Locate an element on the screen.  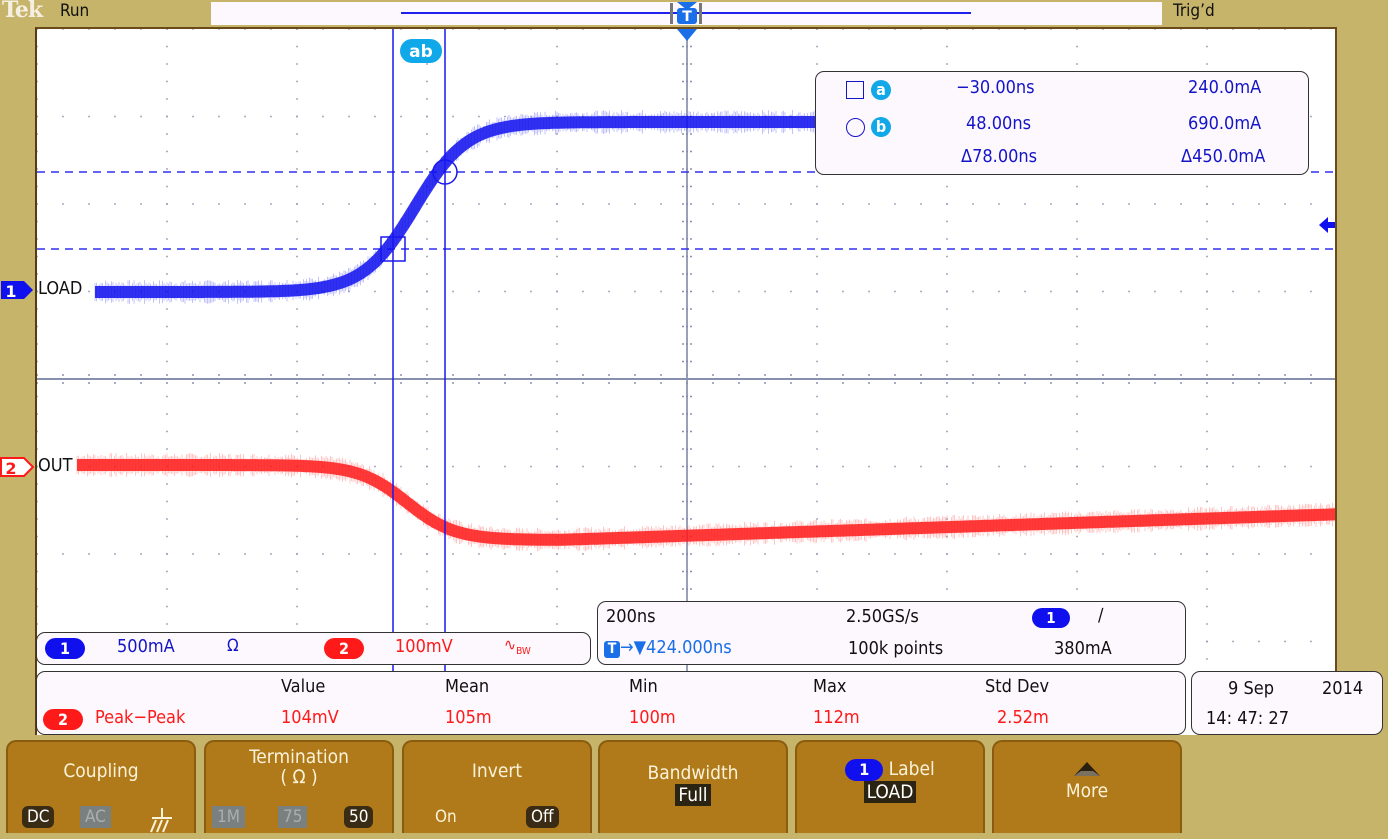
invert-option-on: On is located at coordinates (446, 817).